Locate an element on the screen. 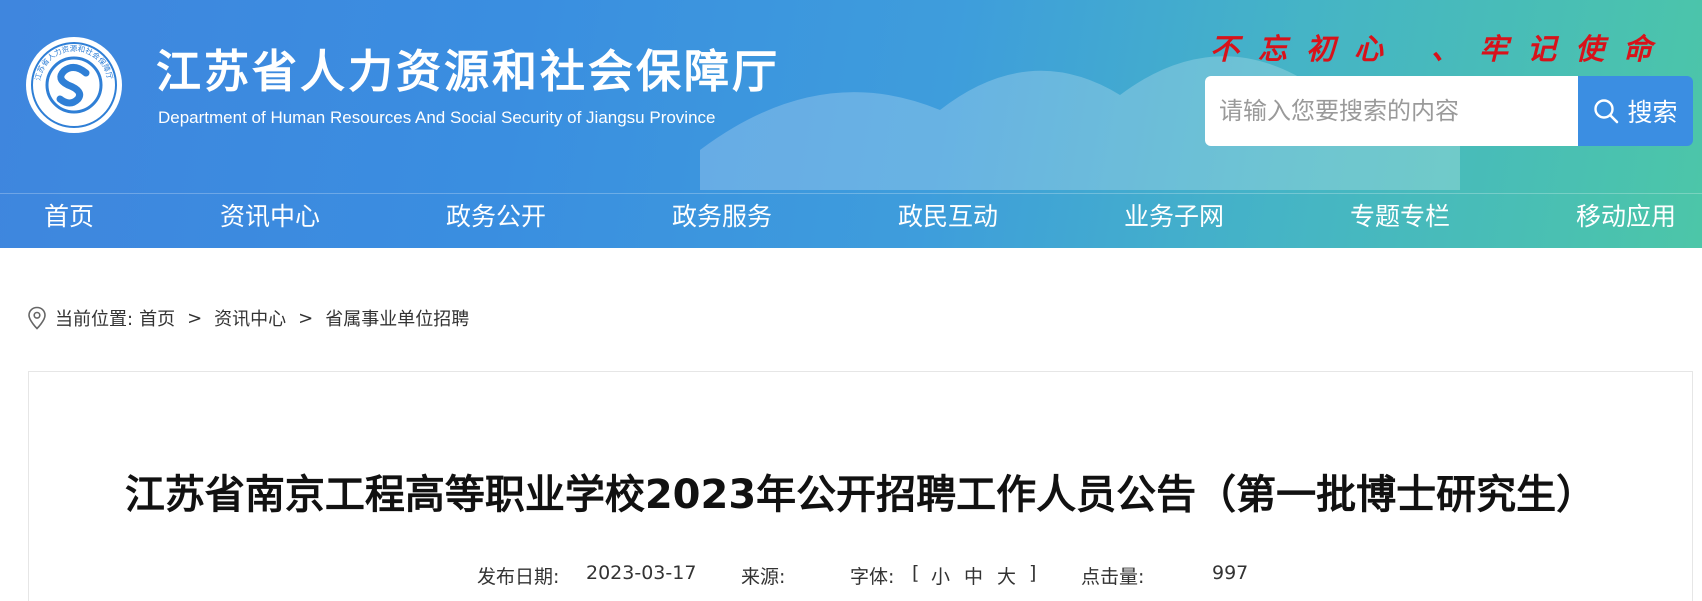 This screenshot has width=1702, height=601. search-icon is located at coordinates (1606, 111).